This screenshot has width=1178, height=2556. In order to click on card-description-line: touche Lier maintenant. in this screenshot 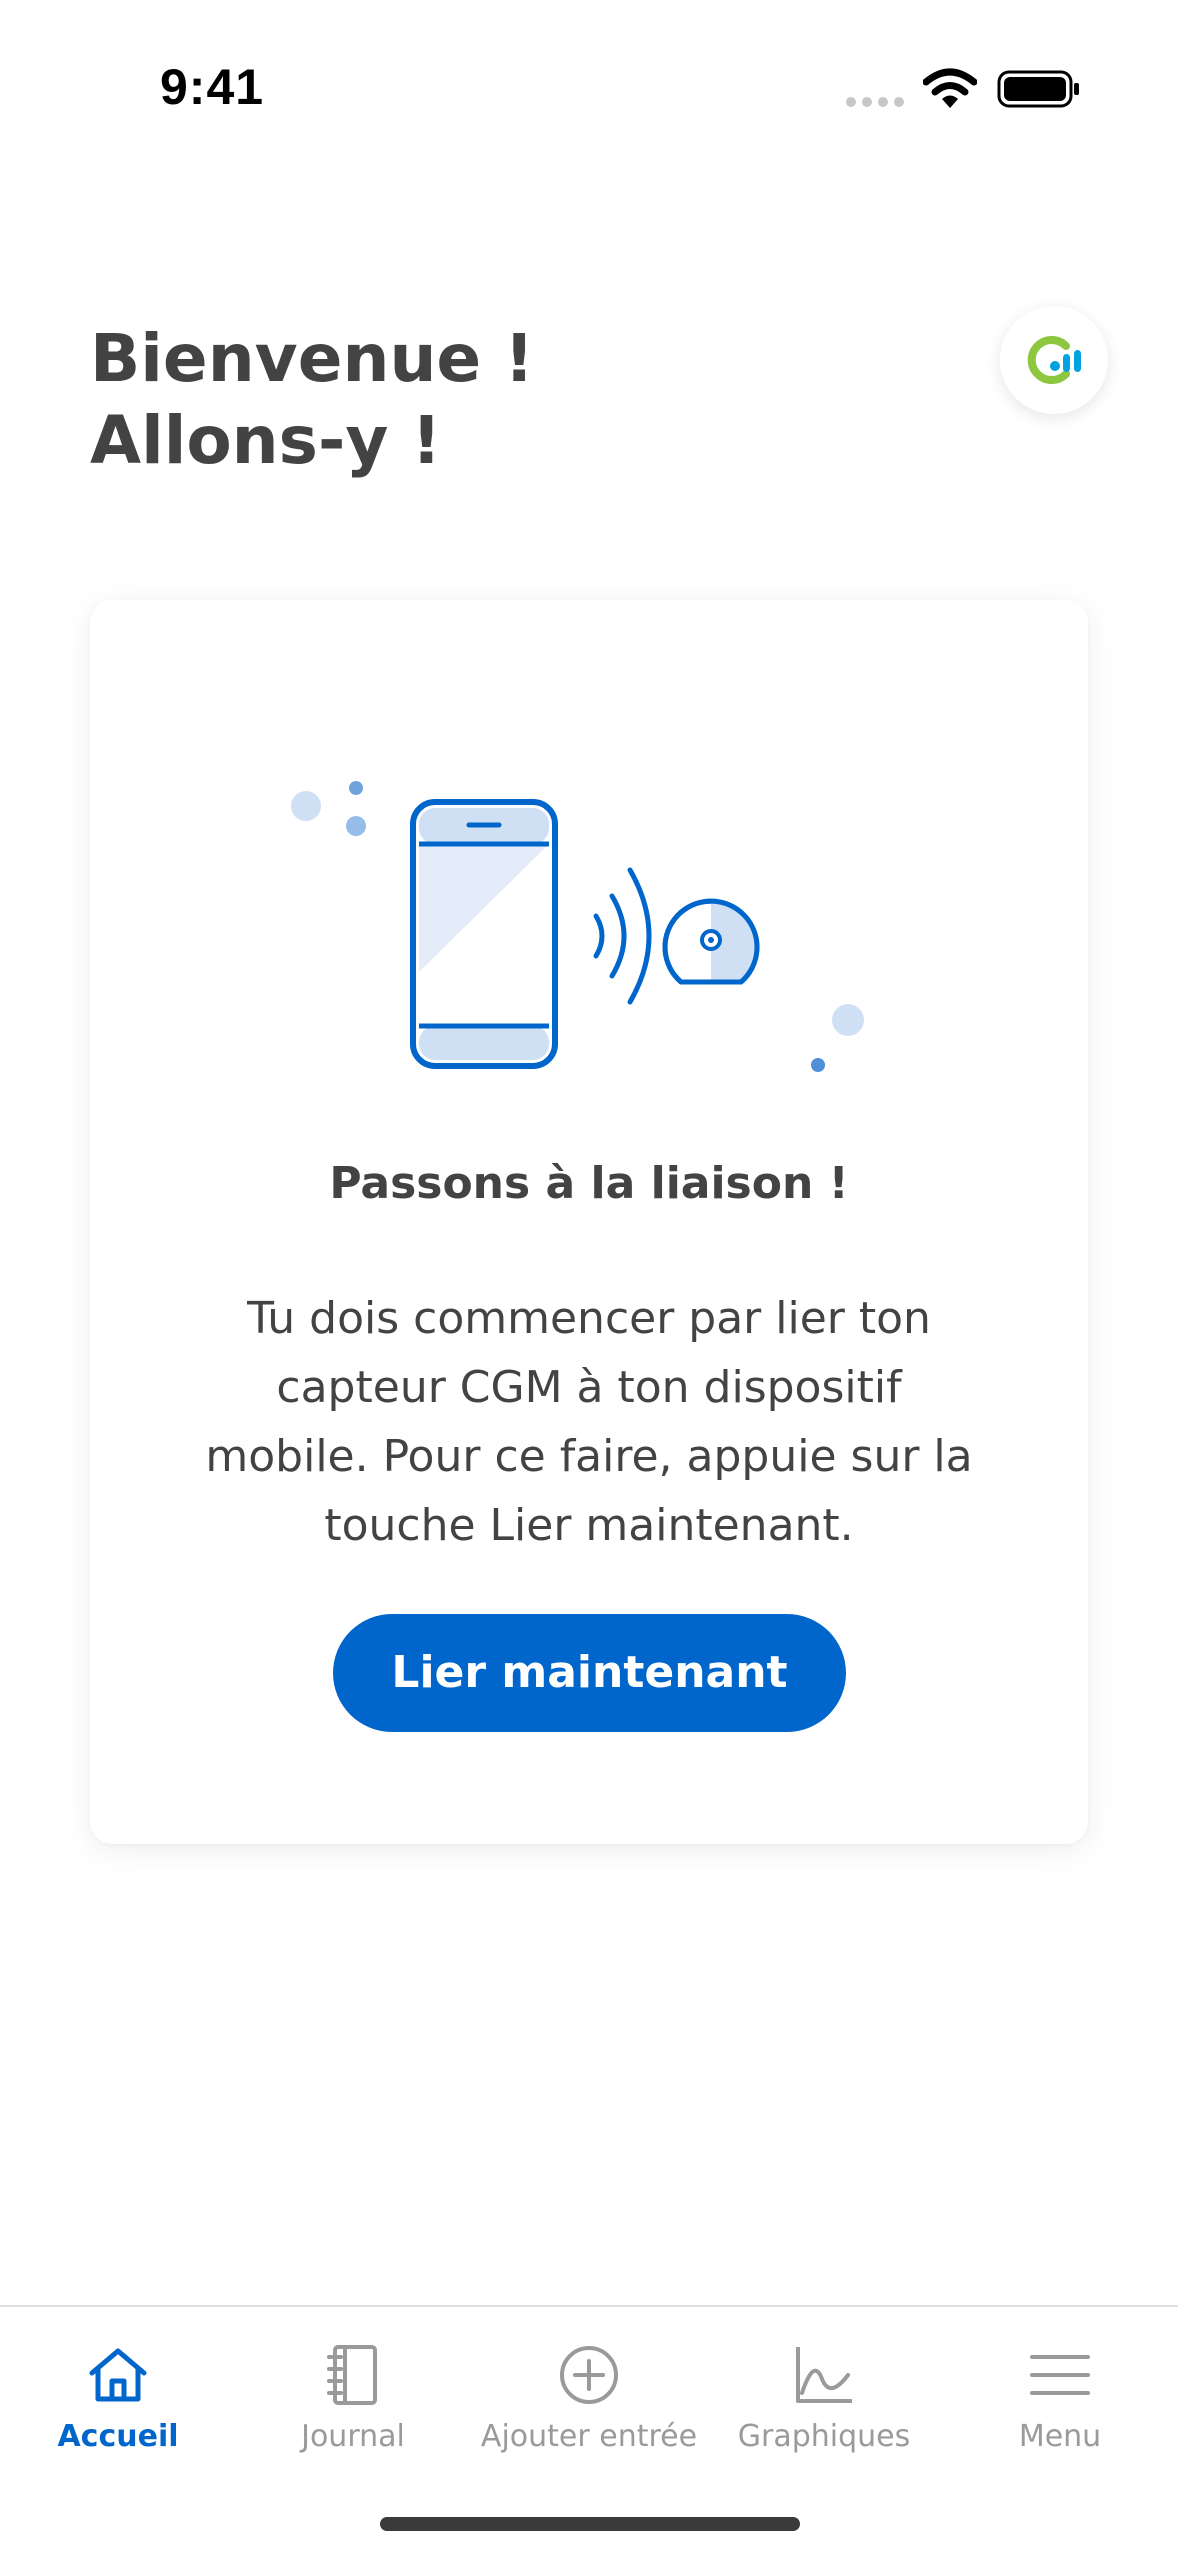, I will do `click(589, 1525)`.